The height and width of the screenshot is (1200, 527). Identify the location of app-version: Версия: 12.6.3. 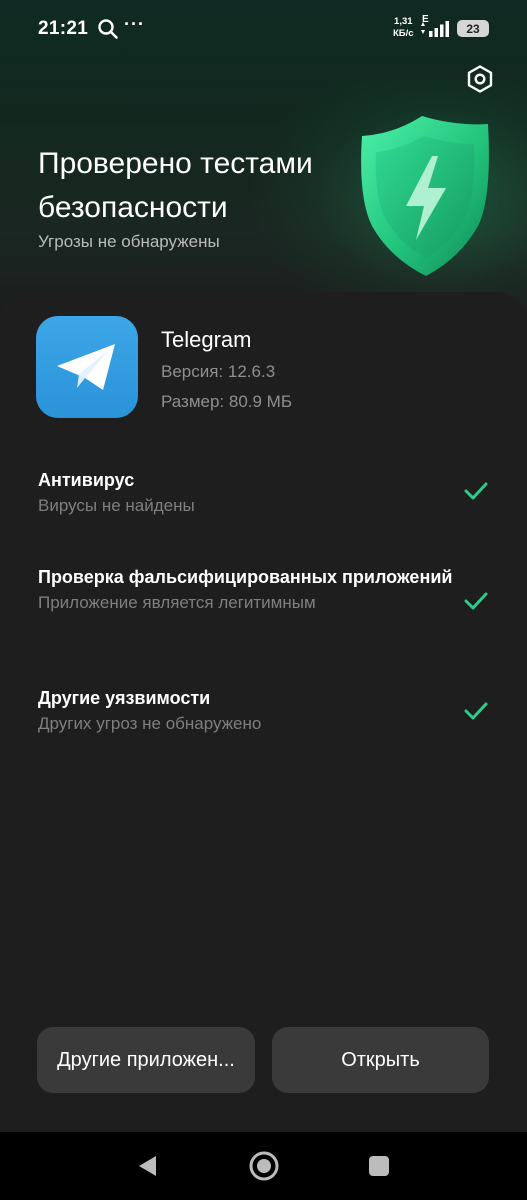
(218, 371).